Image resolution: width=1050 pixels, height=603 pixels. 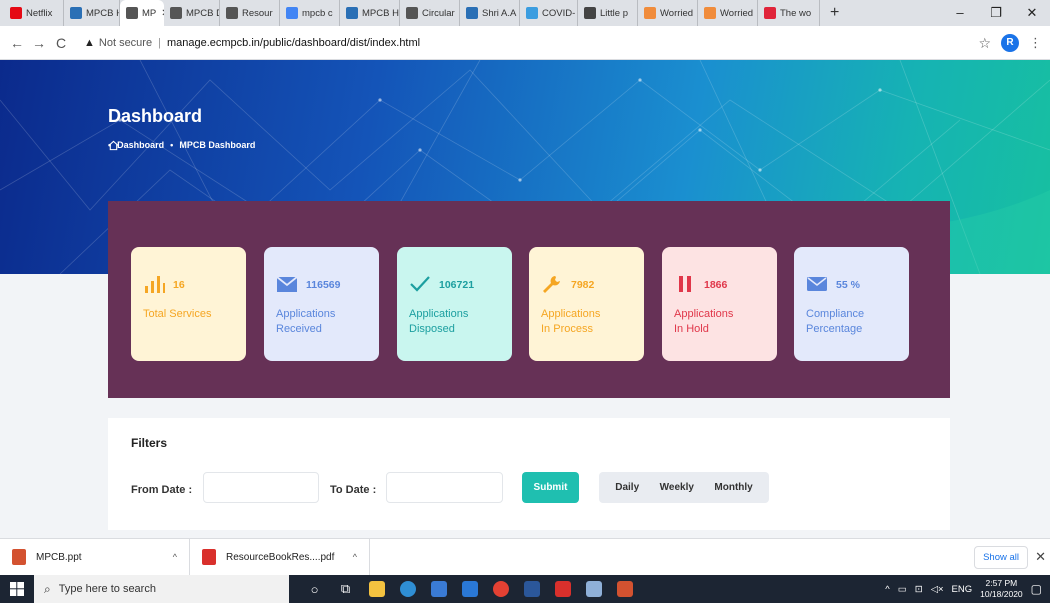 What do you see at coordinates (192, 13) in the screenshot?
I see `browser-tab: MPCB D` at bounding box center [192, 13].